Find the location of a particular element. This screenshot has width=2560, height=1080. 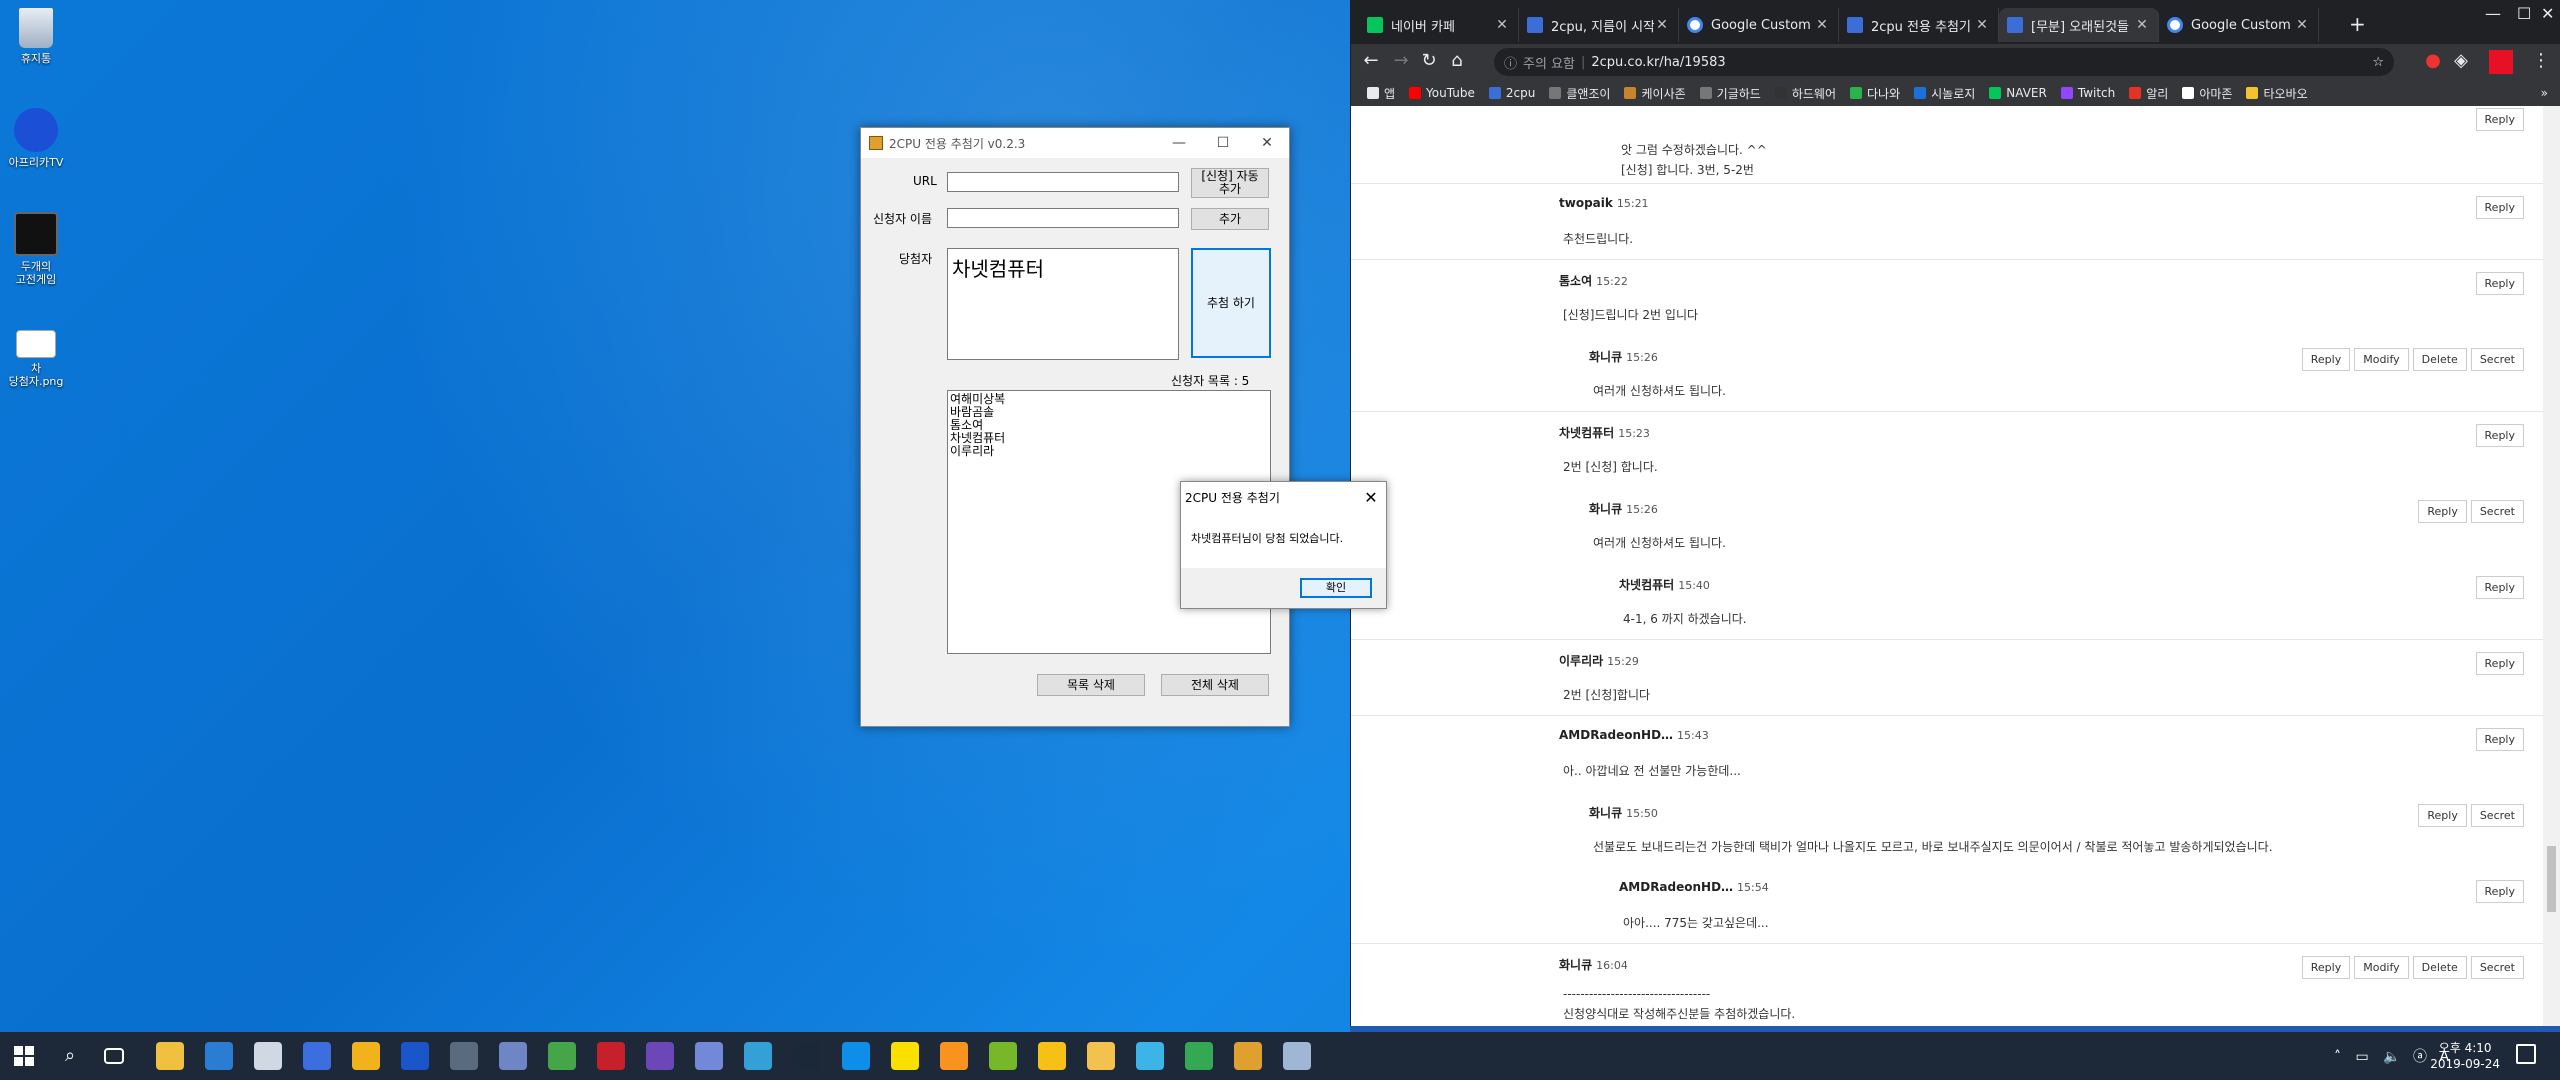

windows-start-icon is located at coordinates (24, 1056).